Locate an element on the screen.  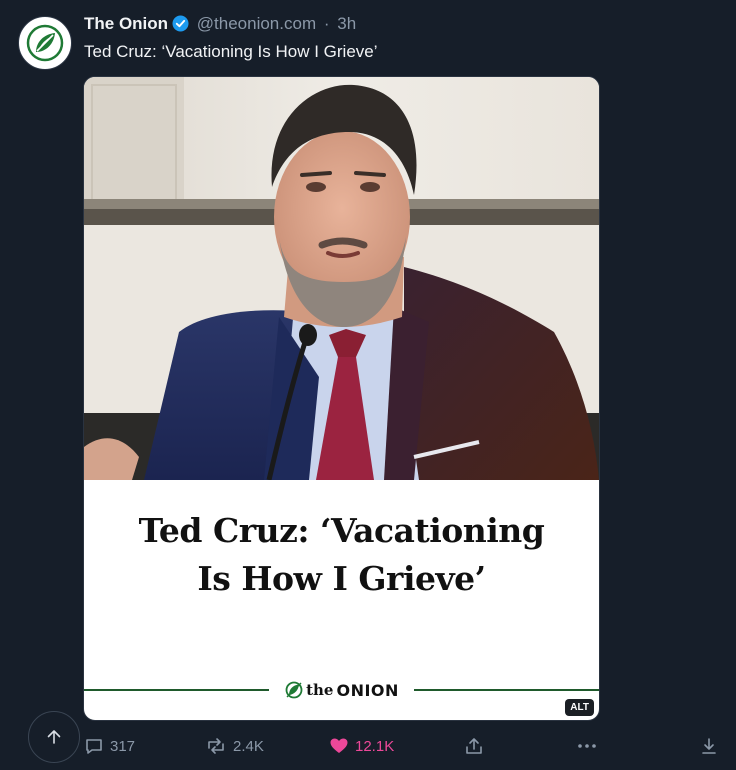
share-icon is located at coordinates (474, 746).